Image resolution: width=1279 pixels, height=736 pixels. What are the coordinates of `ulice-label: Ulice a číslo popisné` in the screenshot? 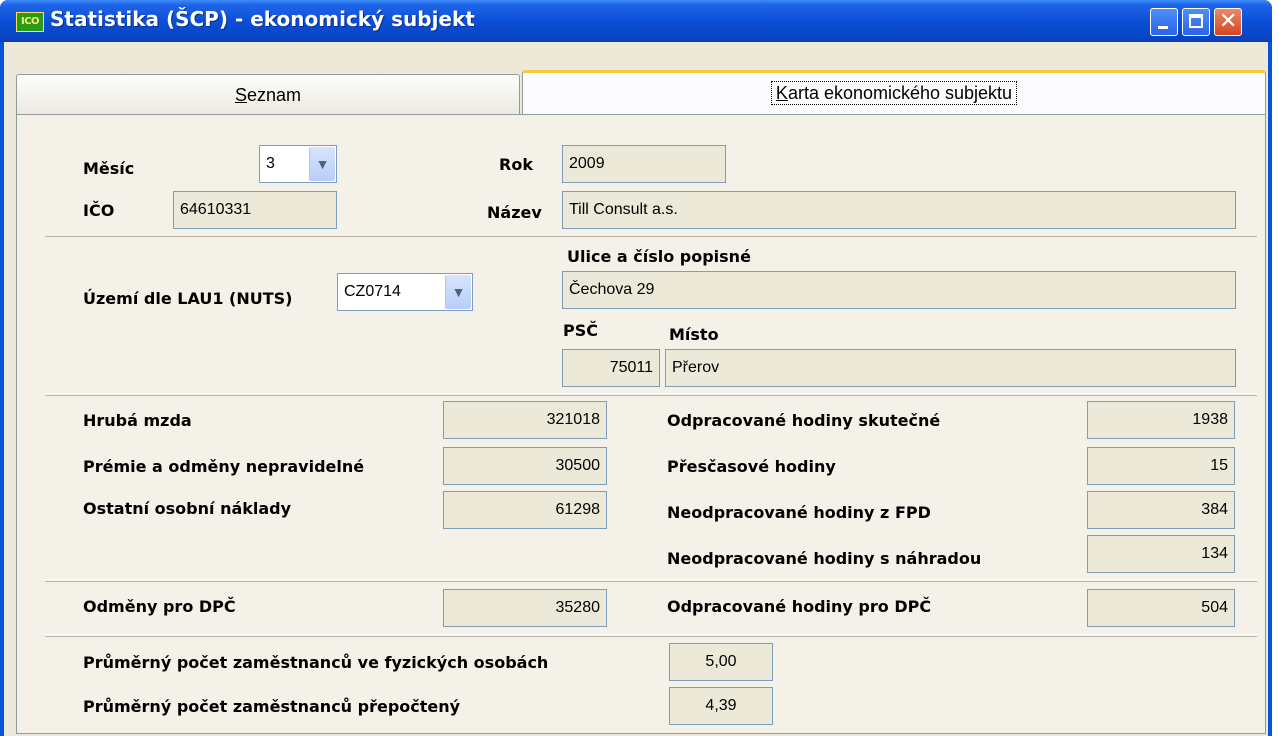 It's located at (659, 256).